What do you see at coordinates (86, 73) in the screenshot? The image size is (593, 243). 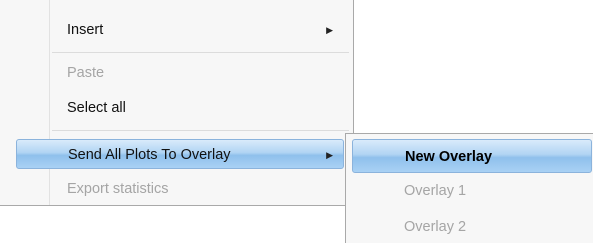 I see `menu-item-label: Paste` at bounding box center [86, 73].